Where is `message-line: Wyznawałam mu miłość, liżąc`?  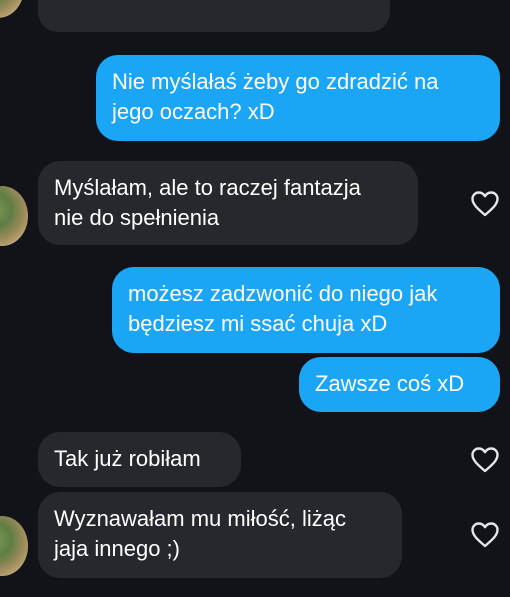
message-line: Wyznawałam mu miłość, liżąc is located at coordinates (200, 518).